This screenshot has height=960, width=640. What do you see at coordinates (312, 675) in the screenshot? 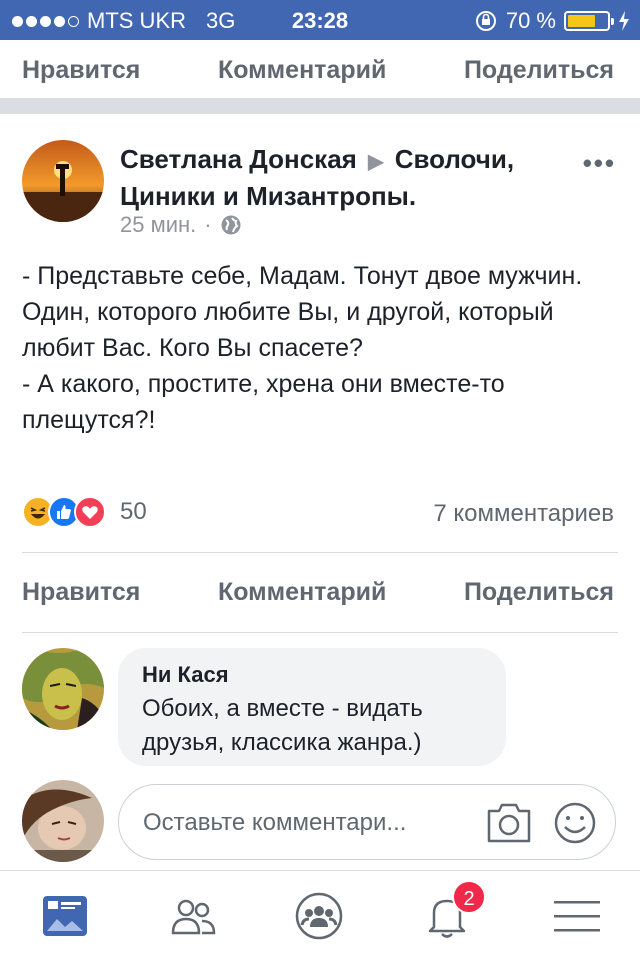
I see `commenter-name: Ни Кася` at bounding box center [312, 675].